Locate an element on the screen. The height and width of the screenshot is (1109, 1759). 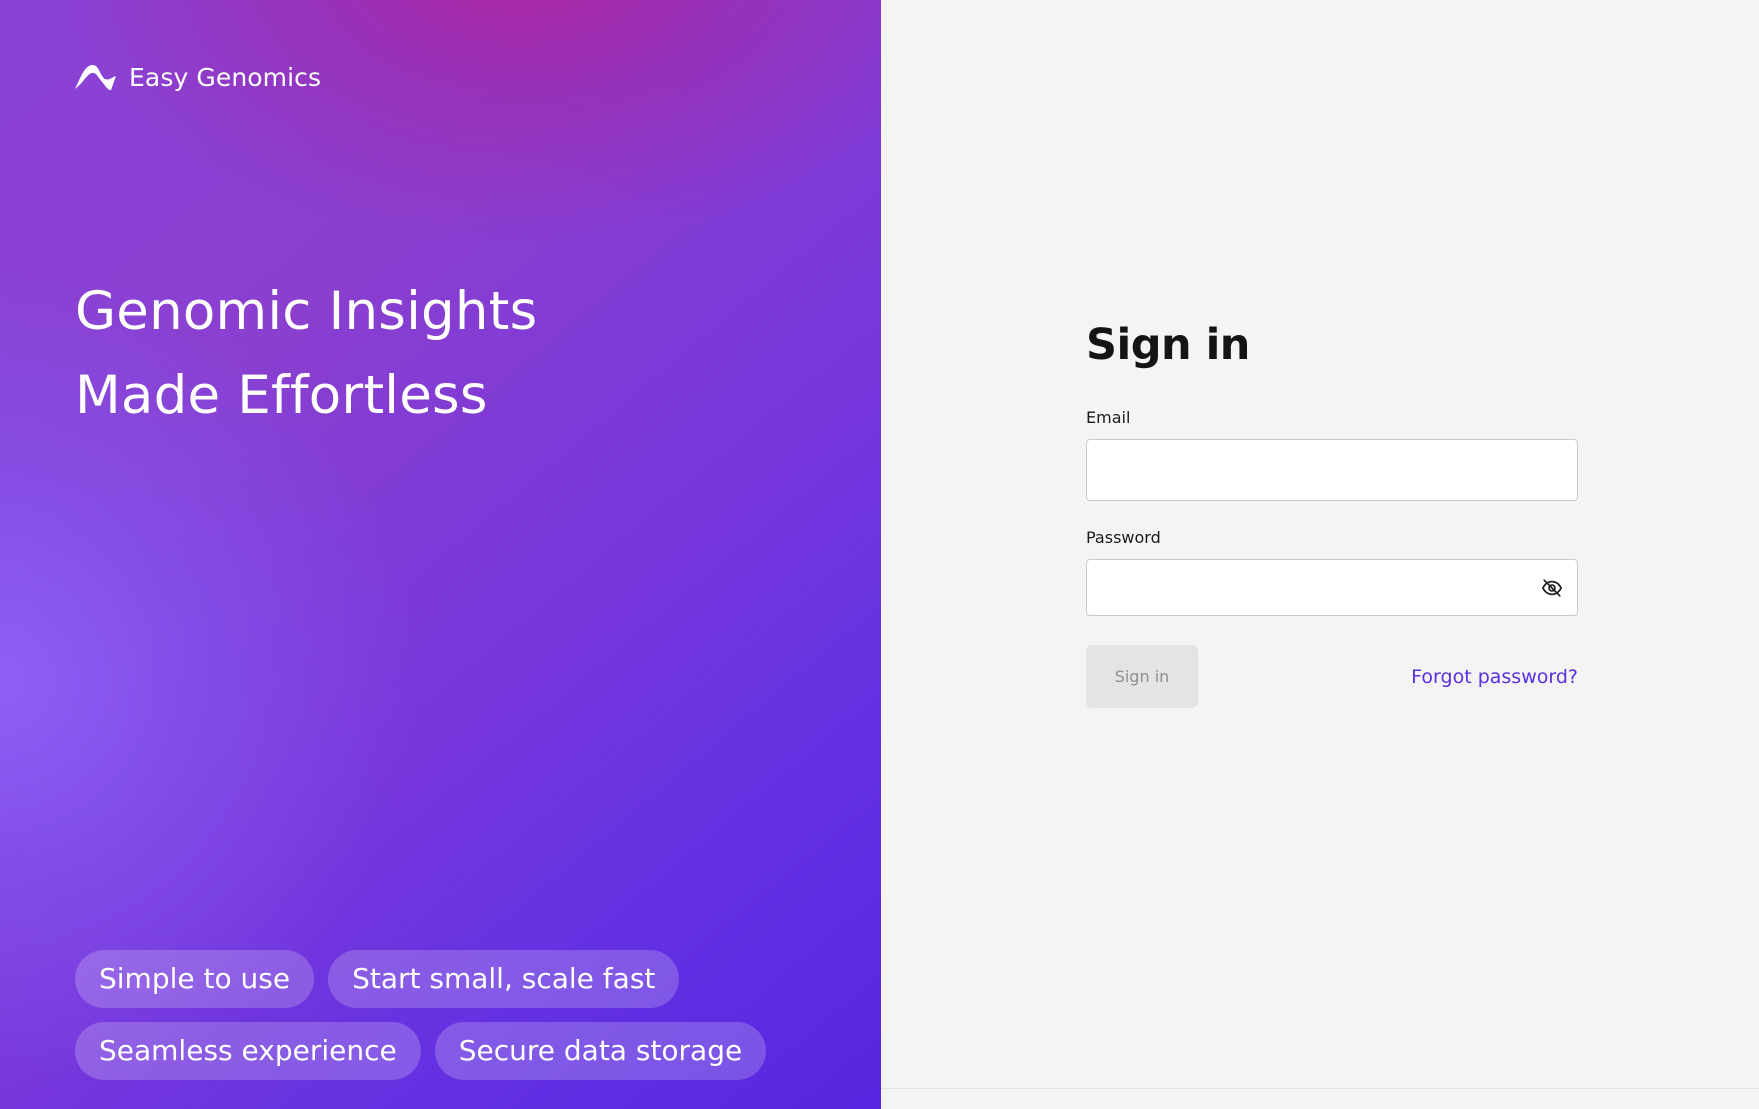
feature-pill-scale: Start small, scale fast is located at coordinates (504, 979).